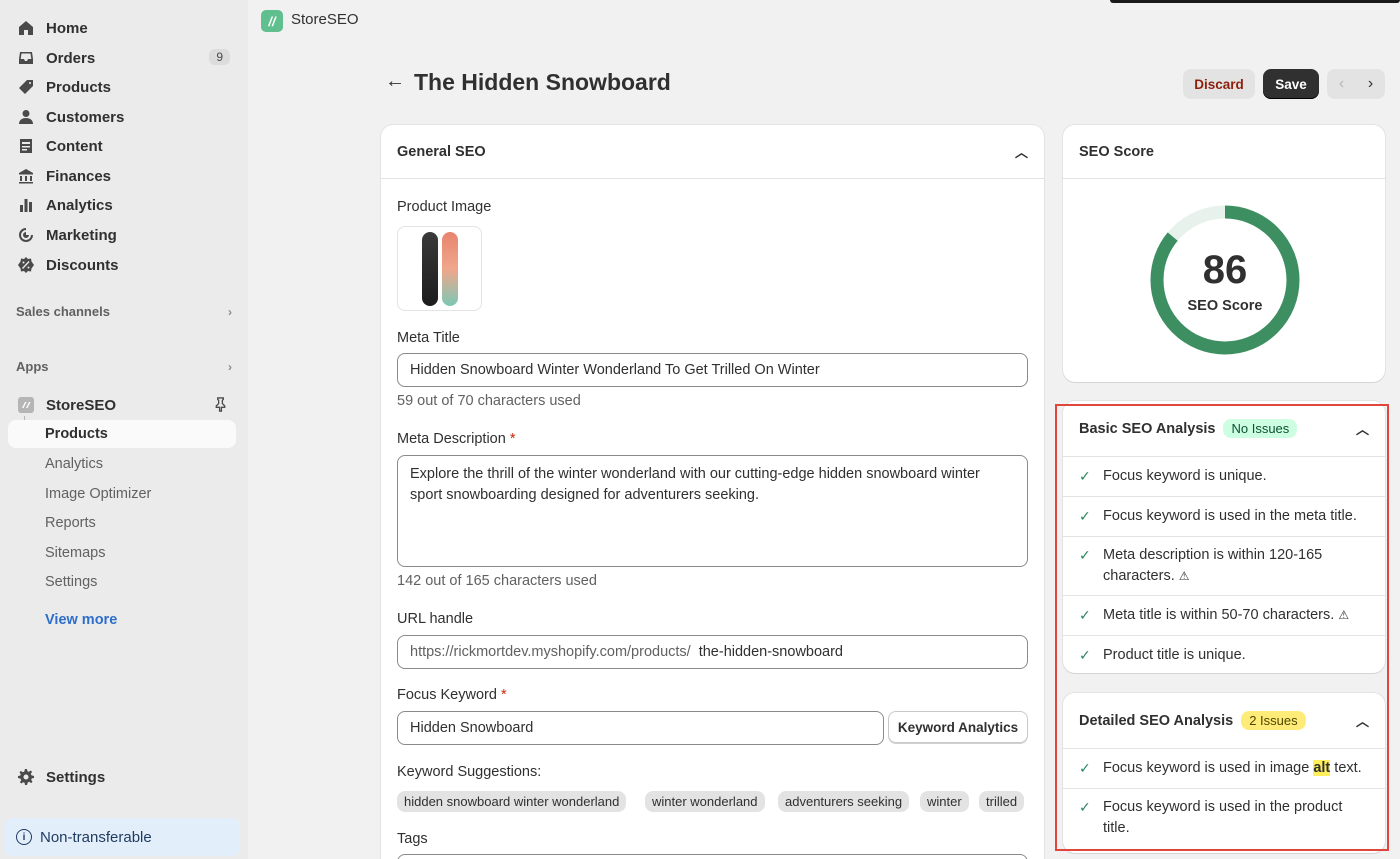 Image resolution: width=1400 pixels, height=859 pixels. Describe the element at coordinates (122, 405) in the screenshot. I see `sidebar-item-storeseo: StoreSEO` at that location.